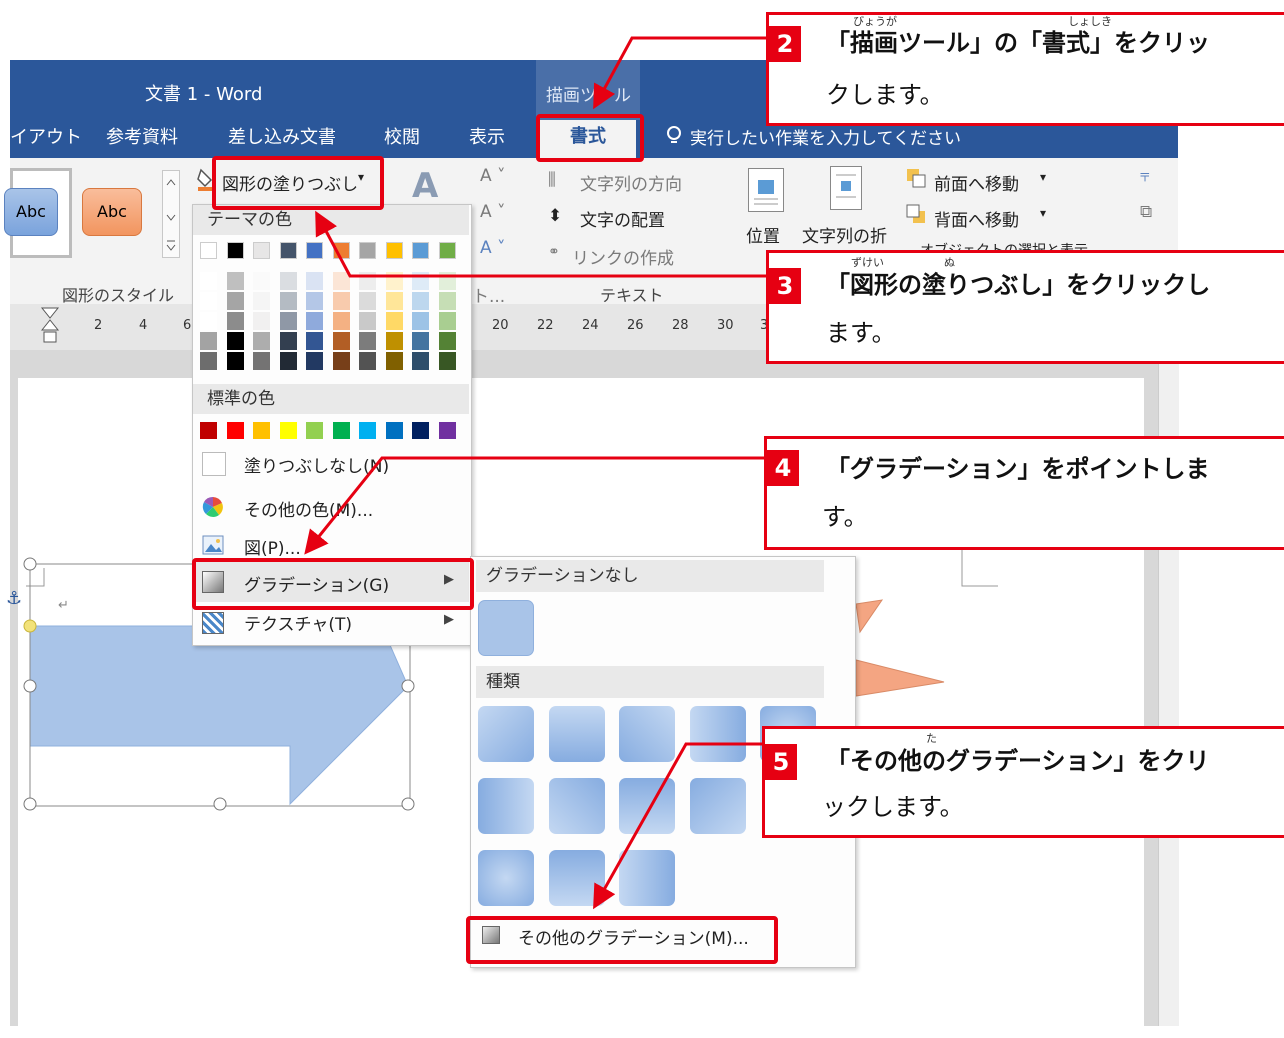 Image resolution: width=1284 pixels, height=1038 pixels. What do you see at coordinates (31, 212) in the screenshot?
I see `shape-style-thumb-blue: Abc` at bounding box center [31, 212].